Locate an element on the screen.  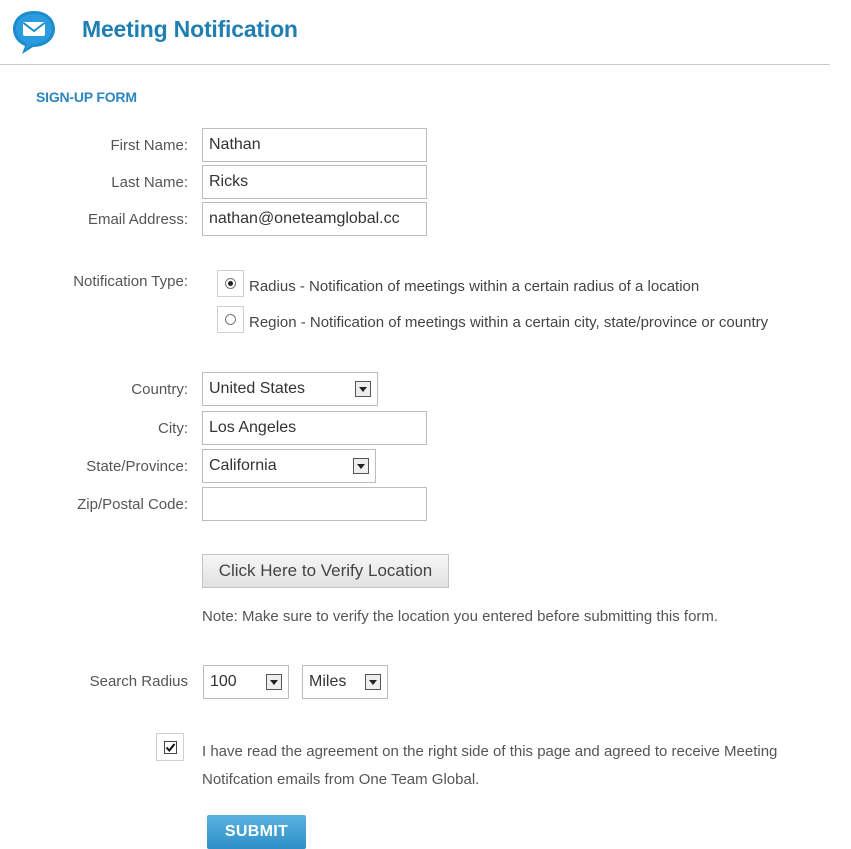
first-name-value: Nathan is located at coordinates (235, 144).